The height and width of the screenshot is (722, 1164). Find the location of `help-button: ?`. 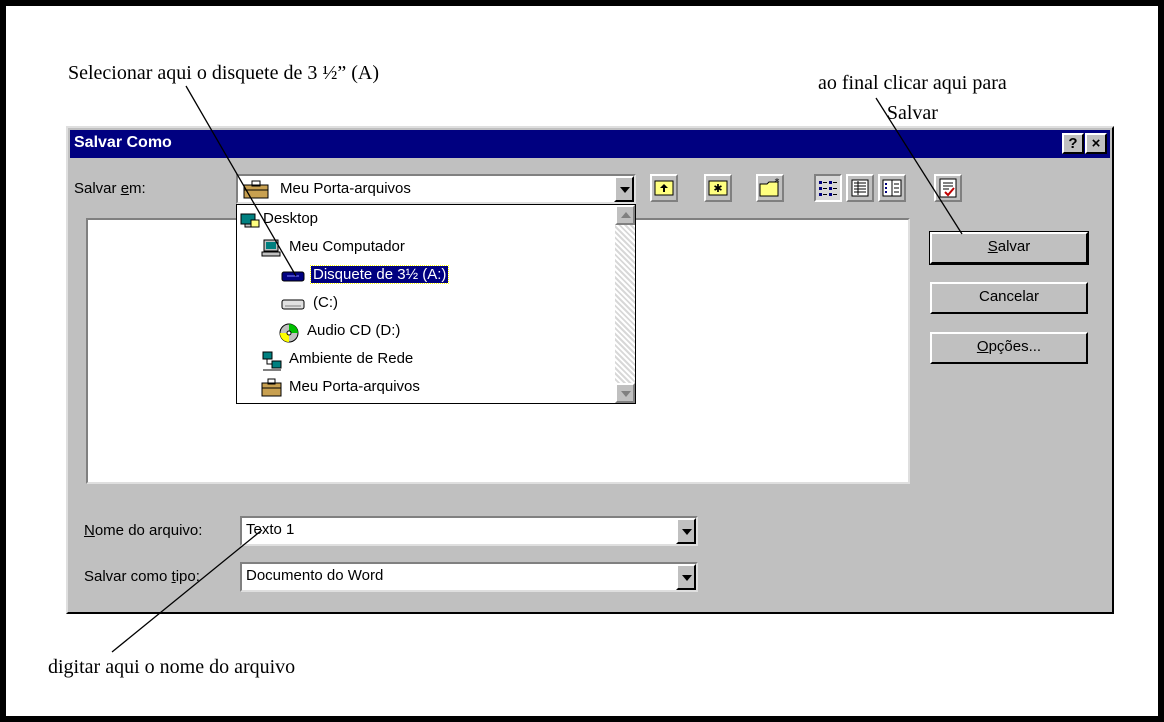

help-button: ? is located at coordinates (1073, 143).